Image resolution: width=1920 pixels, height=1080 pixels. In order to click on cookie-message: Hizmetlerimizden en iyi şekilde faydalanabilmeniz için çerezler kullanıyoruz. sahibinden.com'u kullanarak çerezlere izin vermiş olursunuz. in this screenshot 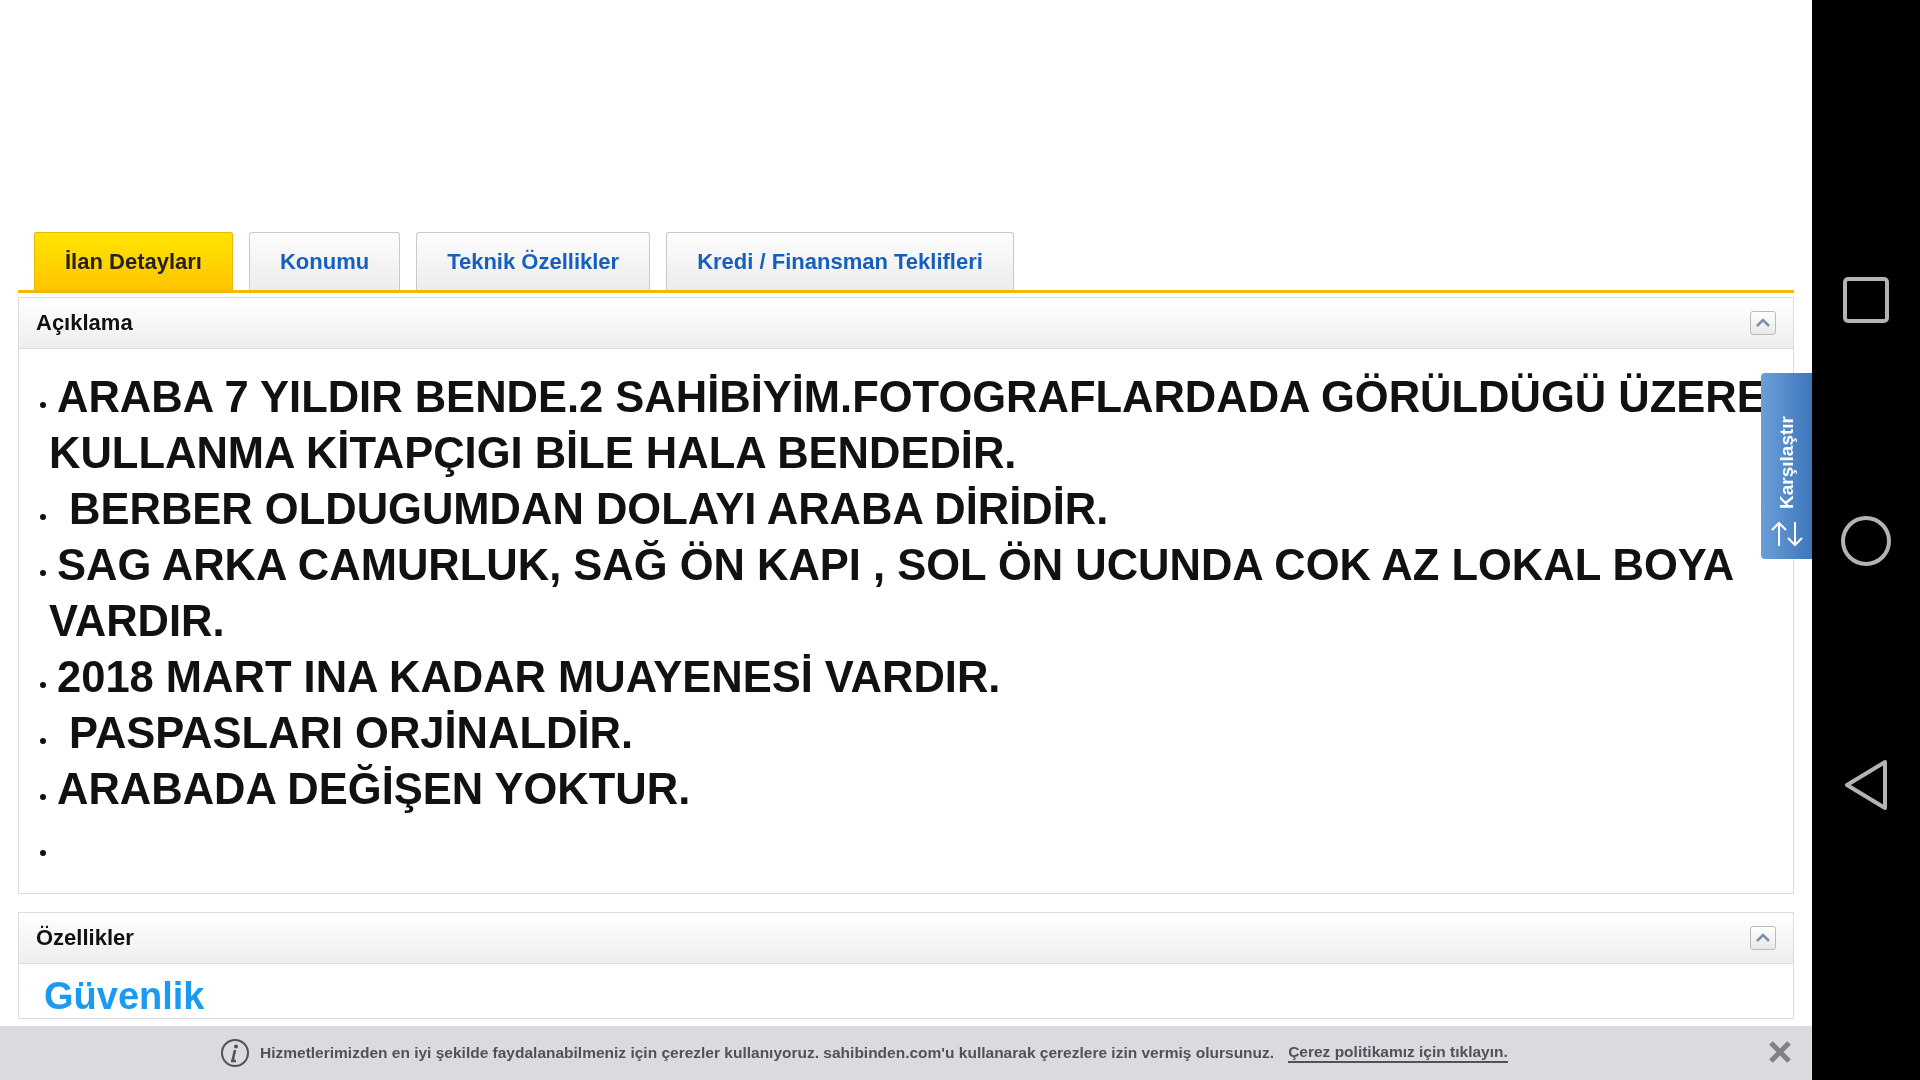, I will do `click(767, 1053)`.